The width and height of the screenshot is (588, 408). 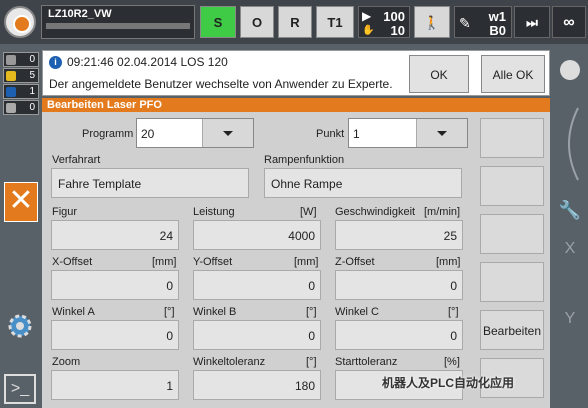 I want to click on left-sidebar: 0 5 1 0 ✕ >_, so click(x=20, y=226).